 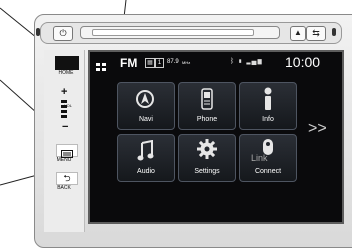 What do you see at coordinates (207, 99) in the screenshot?
I see `phone-icon` at bounding box center [207, 99].